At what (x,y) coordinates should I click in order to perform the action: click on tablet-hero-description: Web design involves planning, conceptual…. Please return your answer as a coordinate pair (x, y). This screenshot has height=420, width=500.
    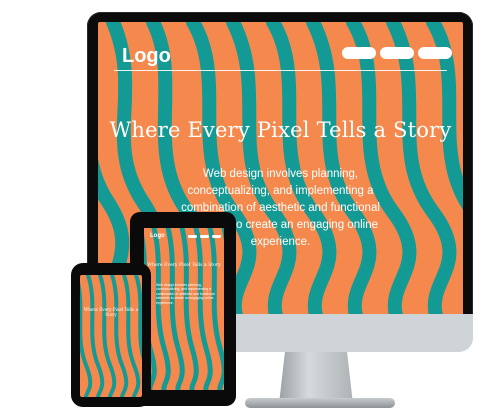
    Looking at the image, I should click on (185, 294).